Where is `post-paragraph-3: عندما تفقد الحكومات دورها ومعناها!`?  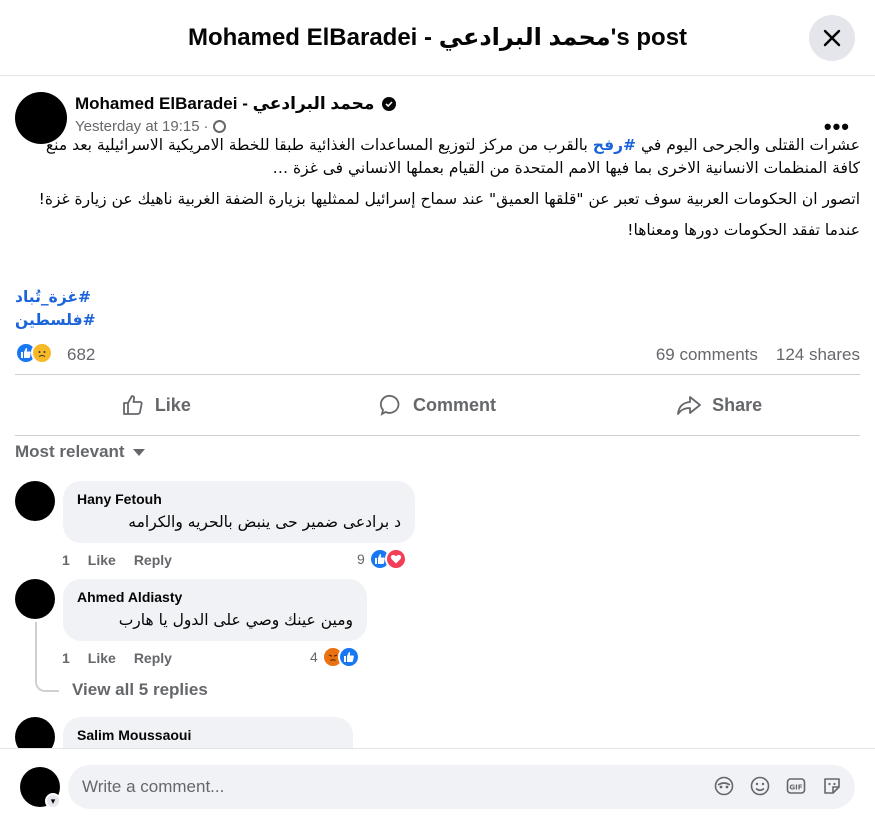
post-paragraph-3: عندما تفقد الحكومات دورها ومعناها! is located at coordinates (743, 230).